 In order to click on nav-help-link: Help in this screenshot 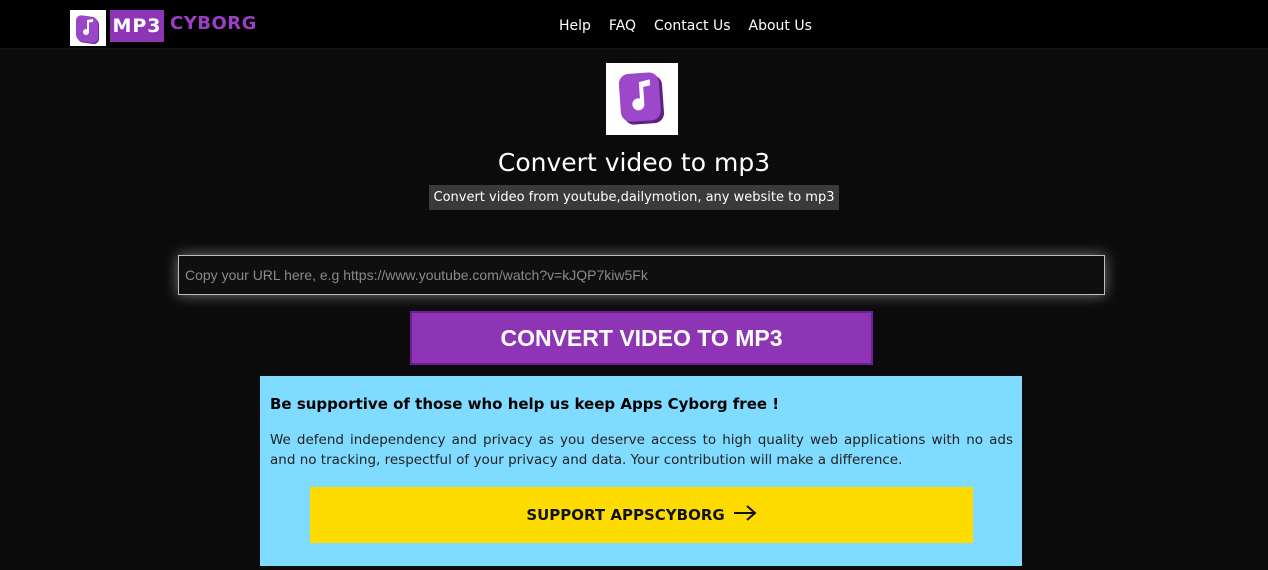, I will do `click(575, 26)`.